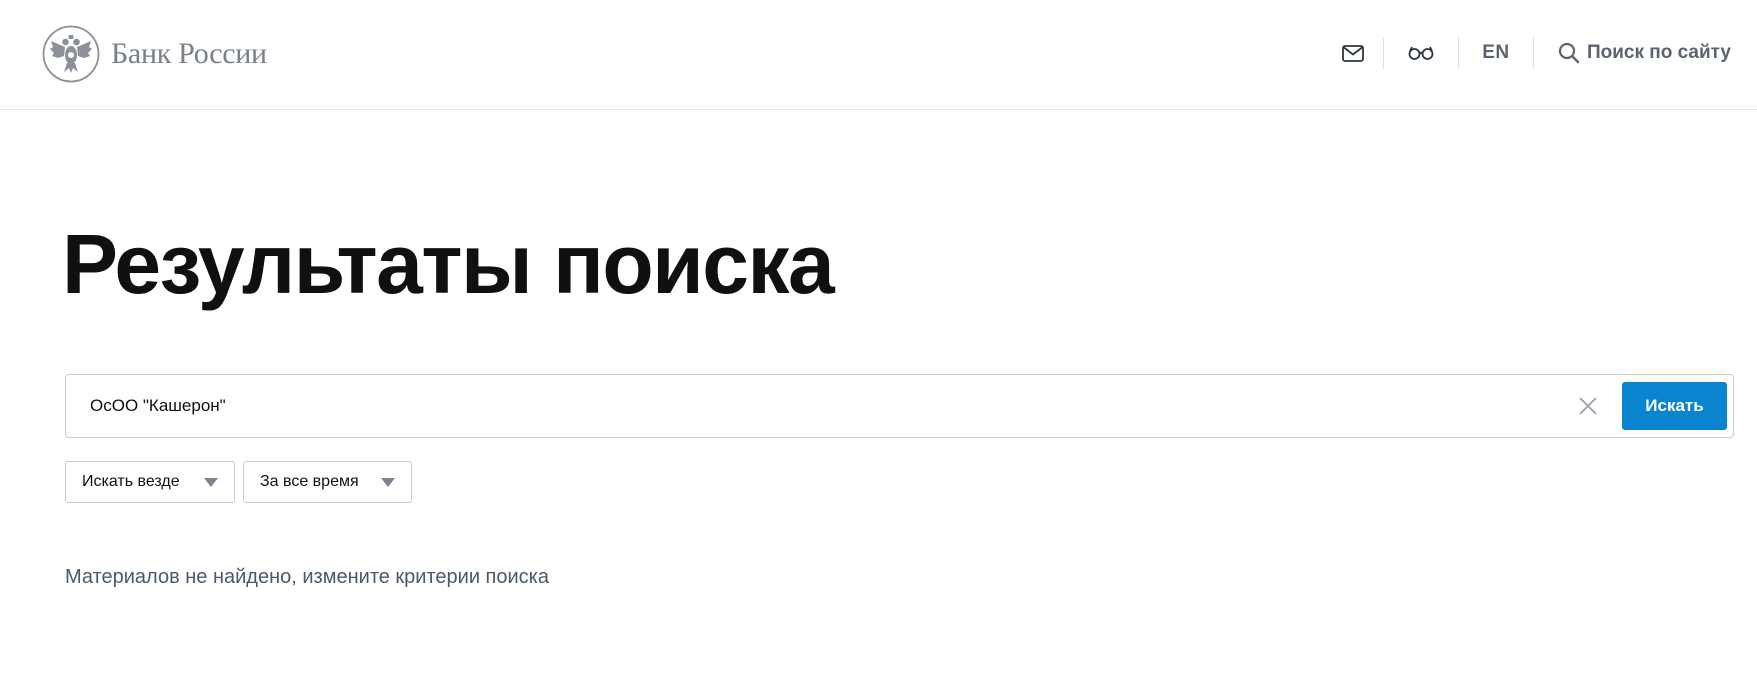 This screenshot has width=1757, height=681. I want to click on site-search-button: Поиск по сайту, so click(1632, 53).